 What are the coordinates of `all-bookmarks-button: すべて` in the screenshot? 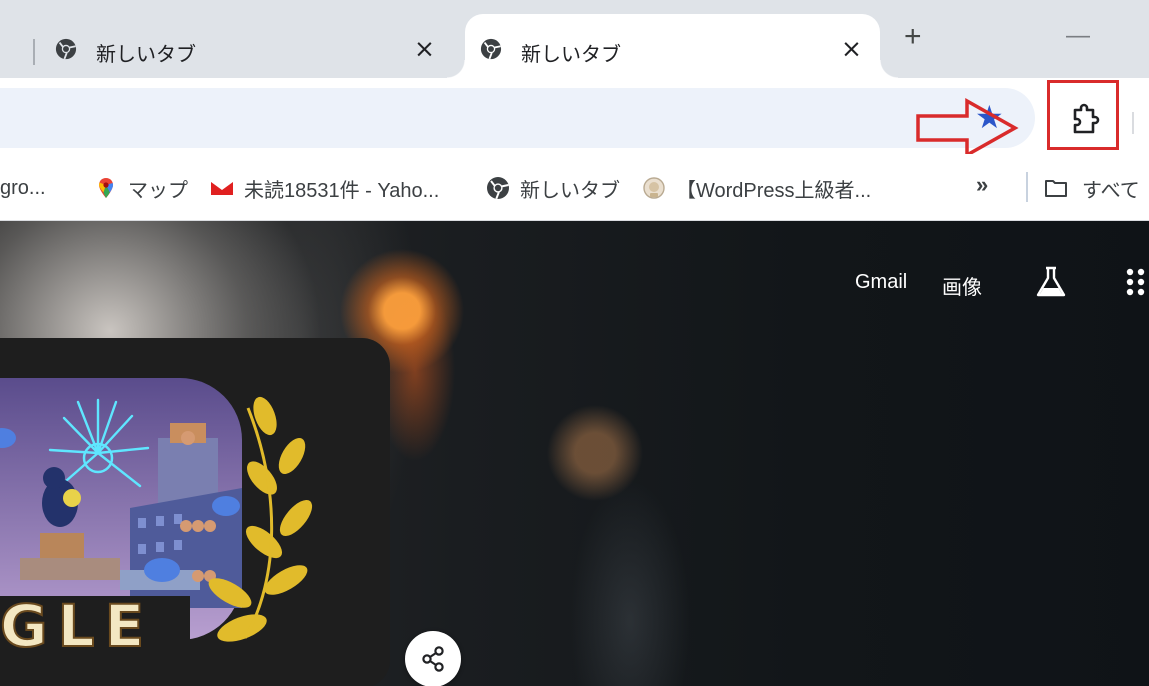 It's located at (1091, 188).